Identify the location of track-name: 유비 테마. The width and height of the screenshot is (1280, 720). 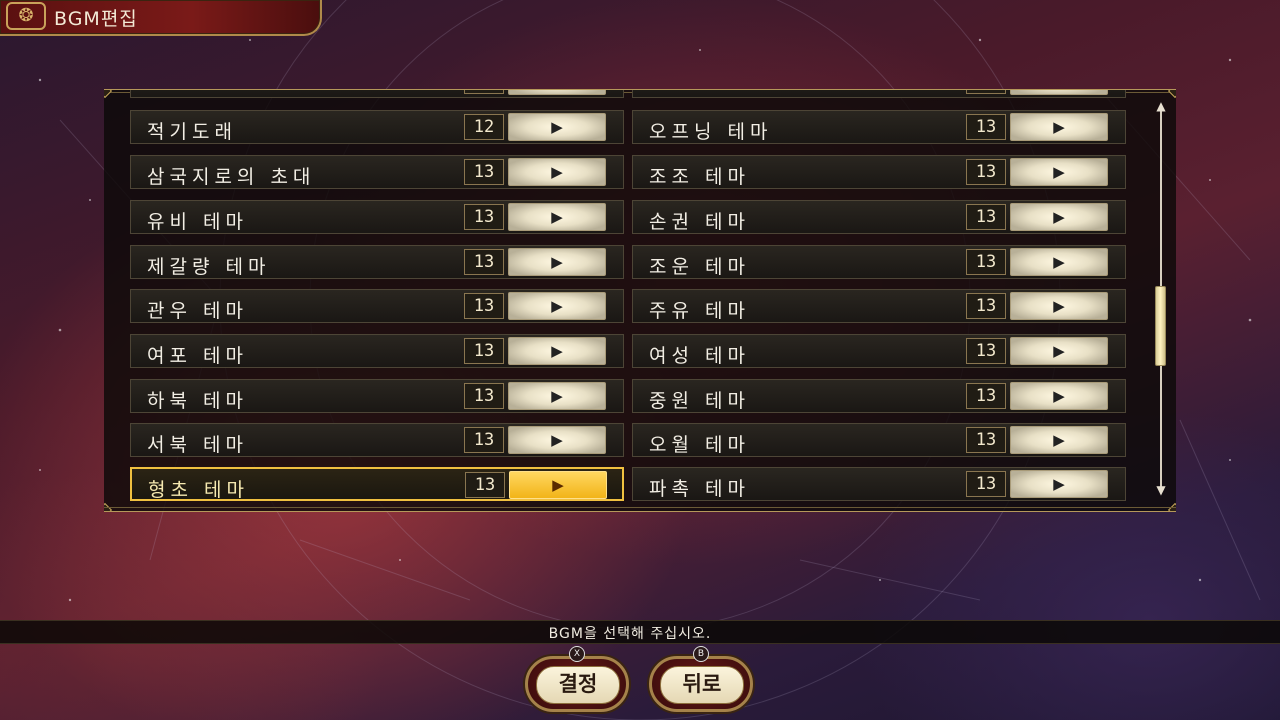
(197, 222).